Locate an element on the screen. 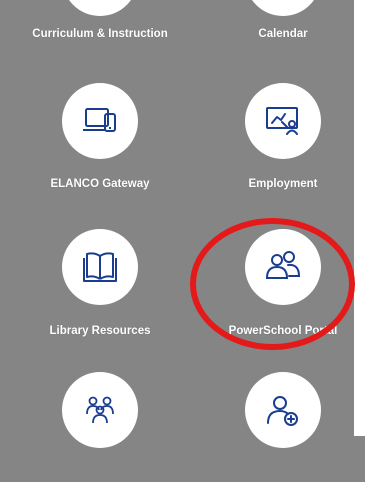 Image resolution: width=365 pixels, height=482 pixels. users-icon is located at coordinates (283, 267).